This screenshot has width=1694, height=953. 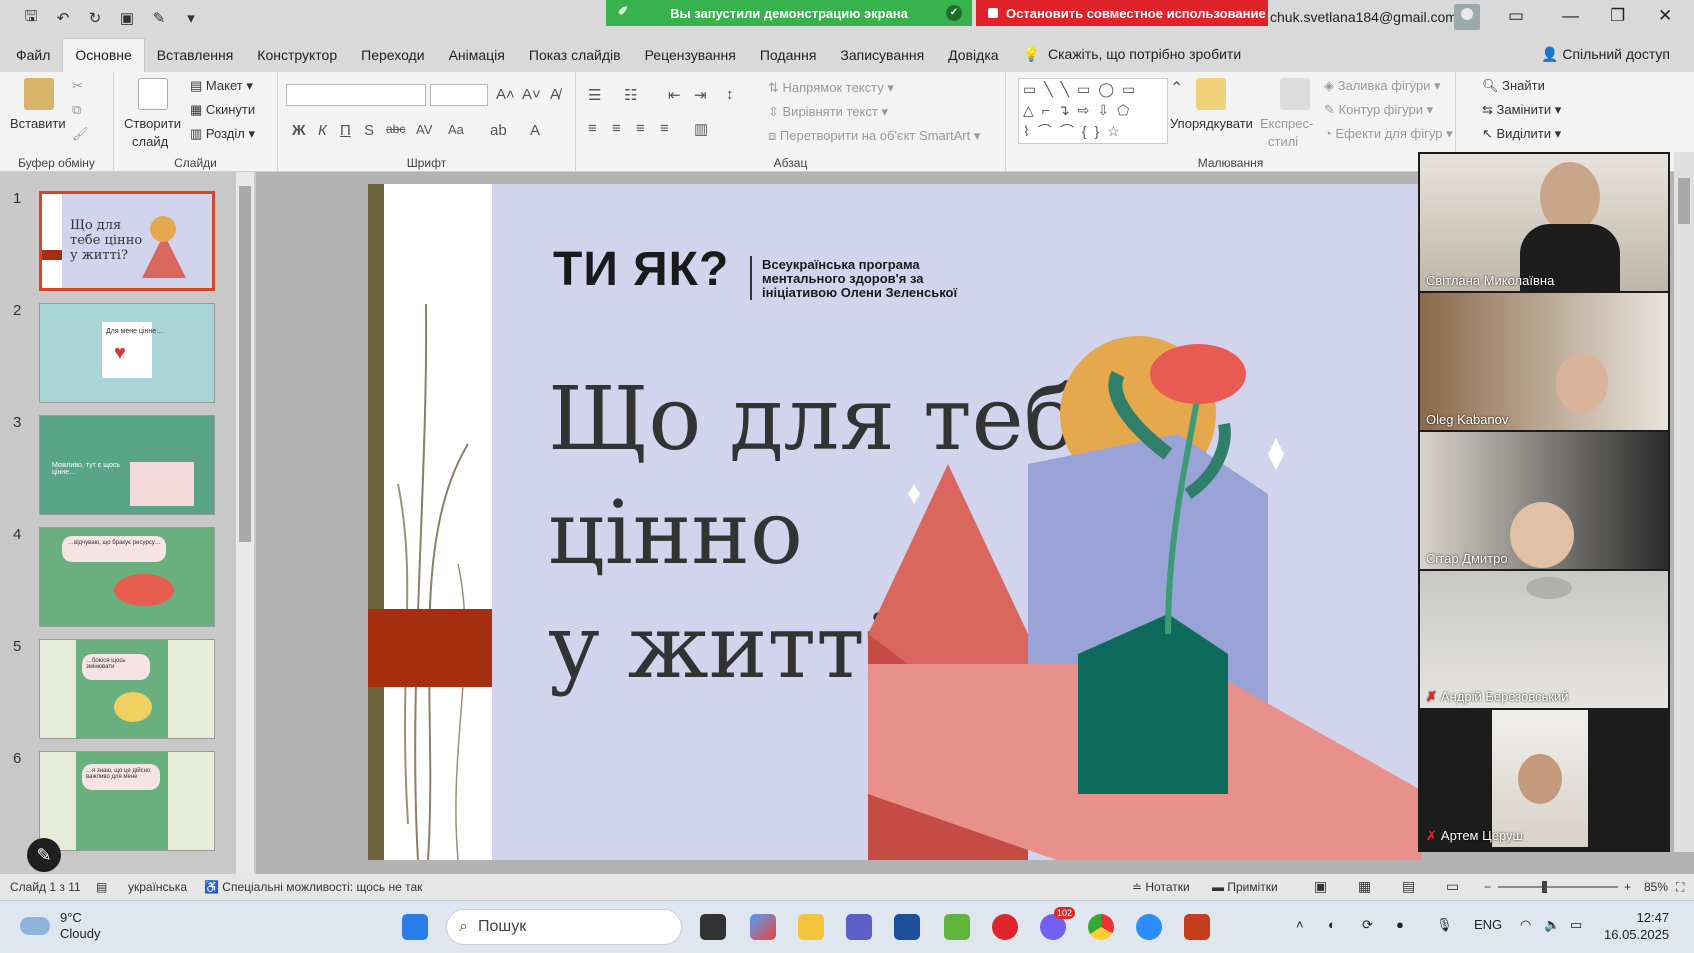 I want to click on tab-recording: Записування, so click(x=882, y=59).